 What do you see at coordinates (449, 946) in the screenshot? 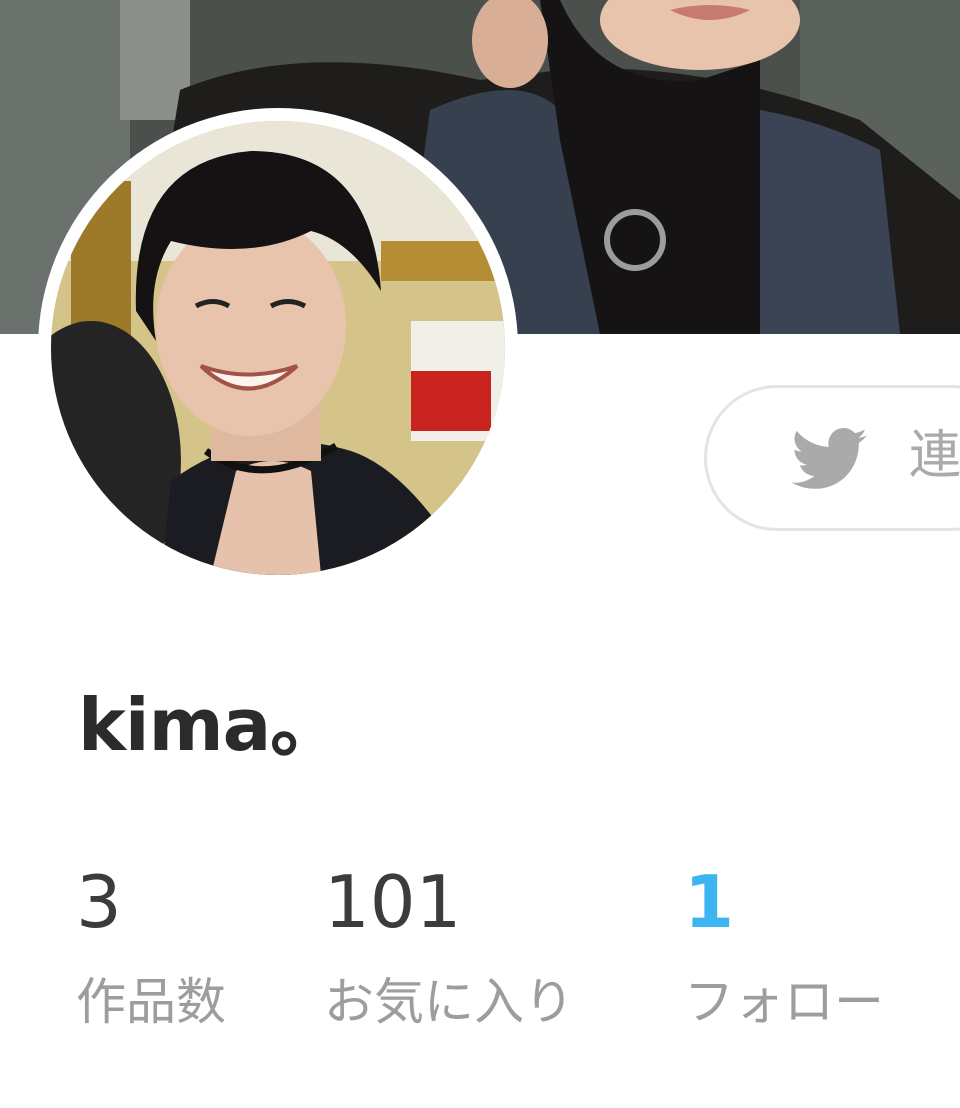
I see `stat-favorites: 101 お気に入り` at bounding box center [449, 946].